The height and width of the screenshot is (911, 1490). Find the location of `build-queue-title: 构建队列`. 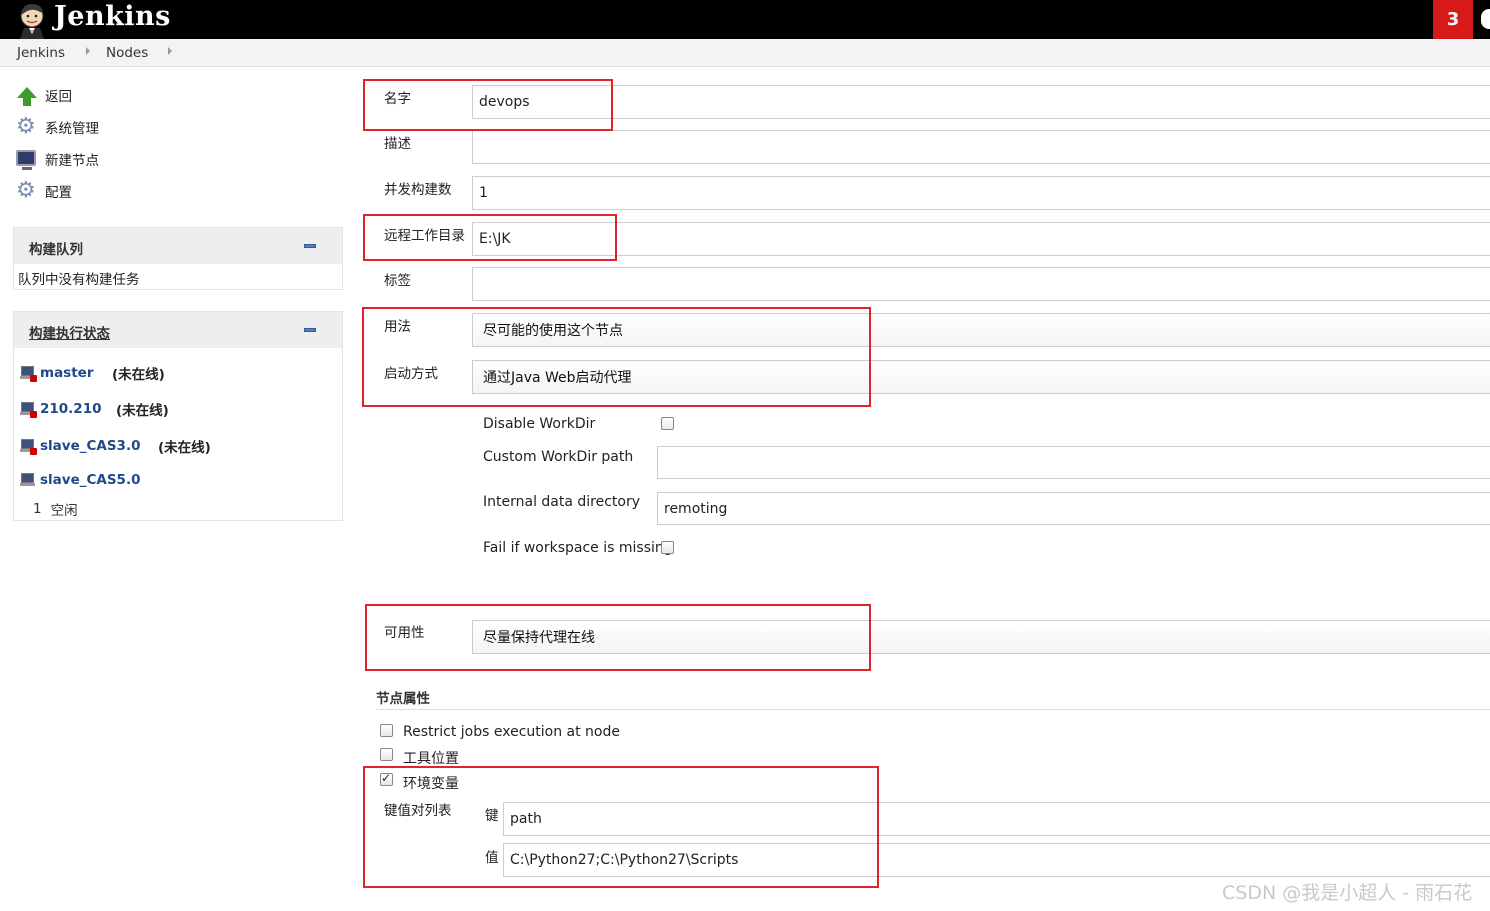

build-queue-title: 构建队列 is located at coordinates (56, 250).